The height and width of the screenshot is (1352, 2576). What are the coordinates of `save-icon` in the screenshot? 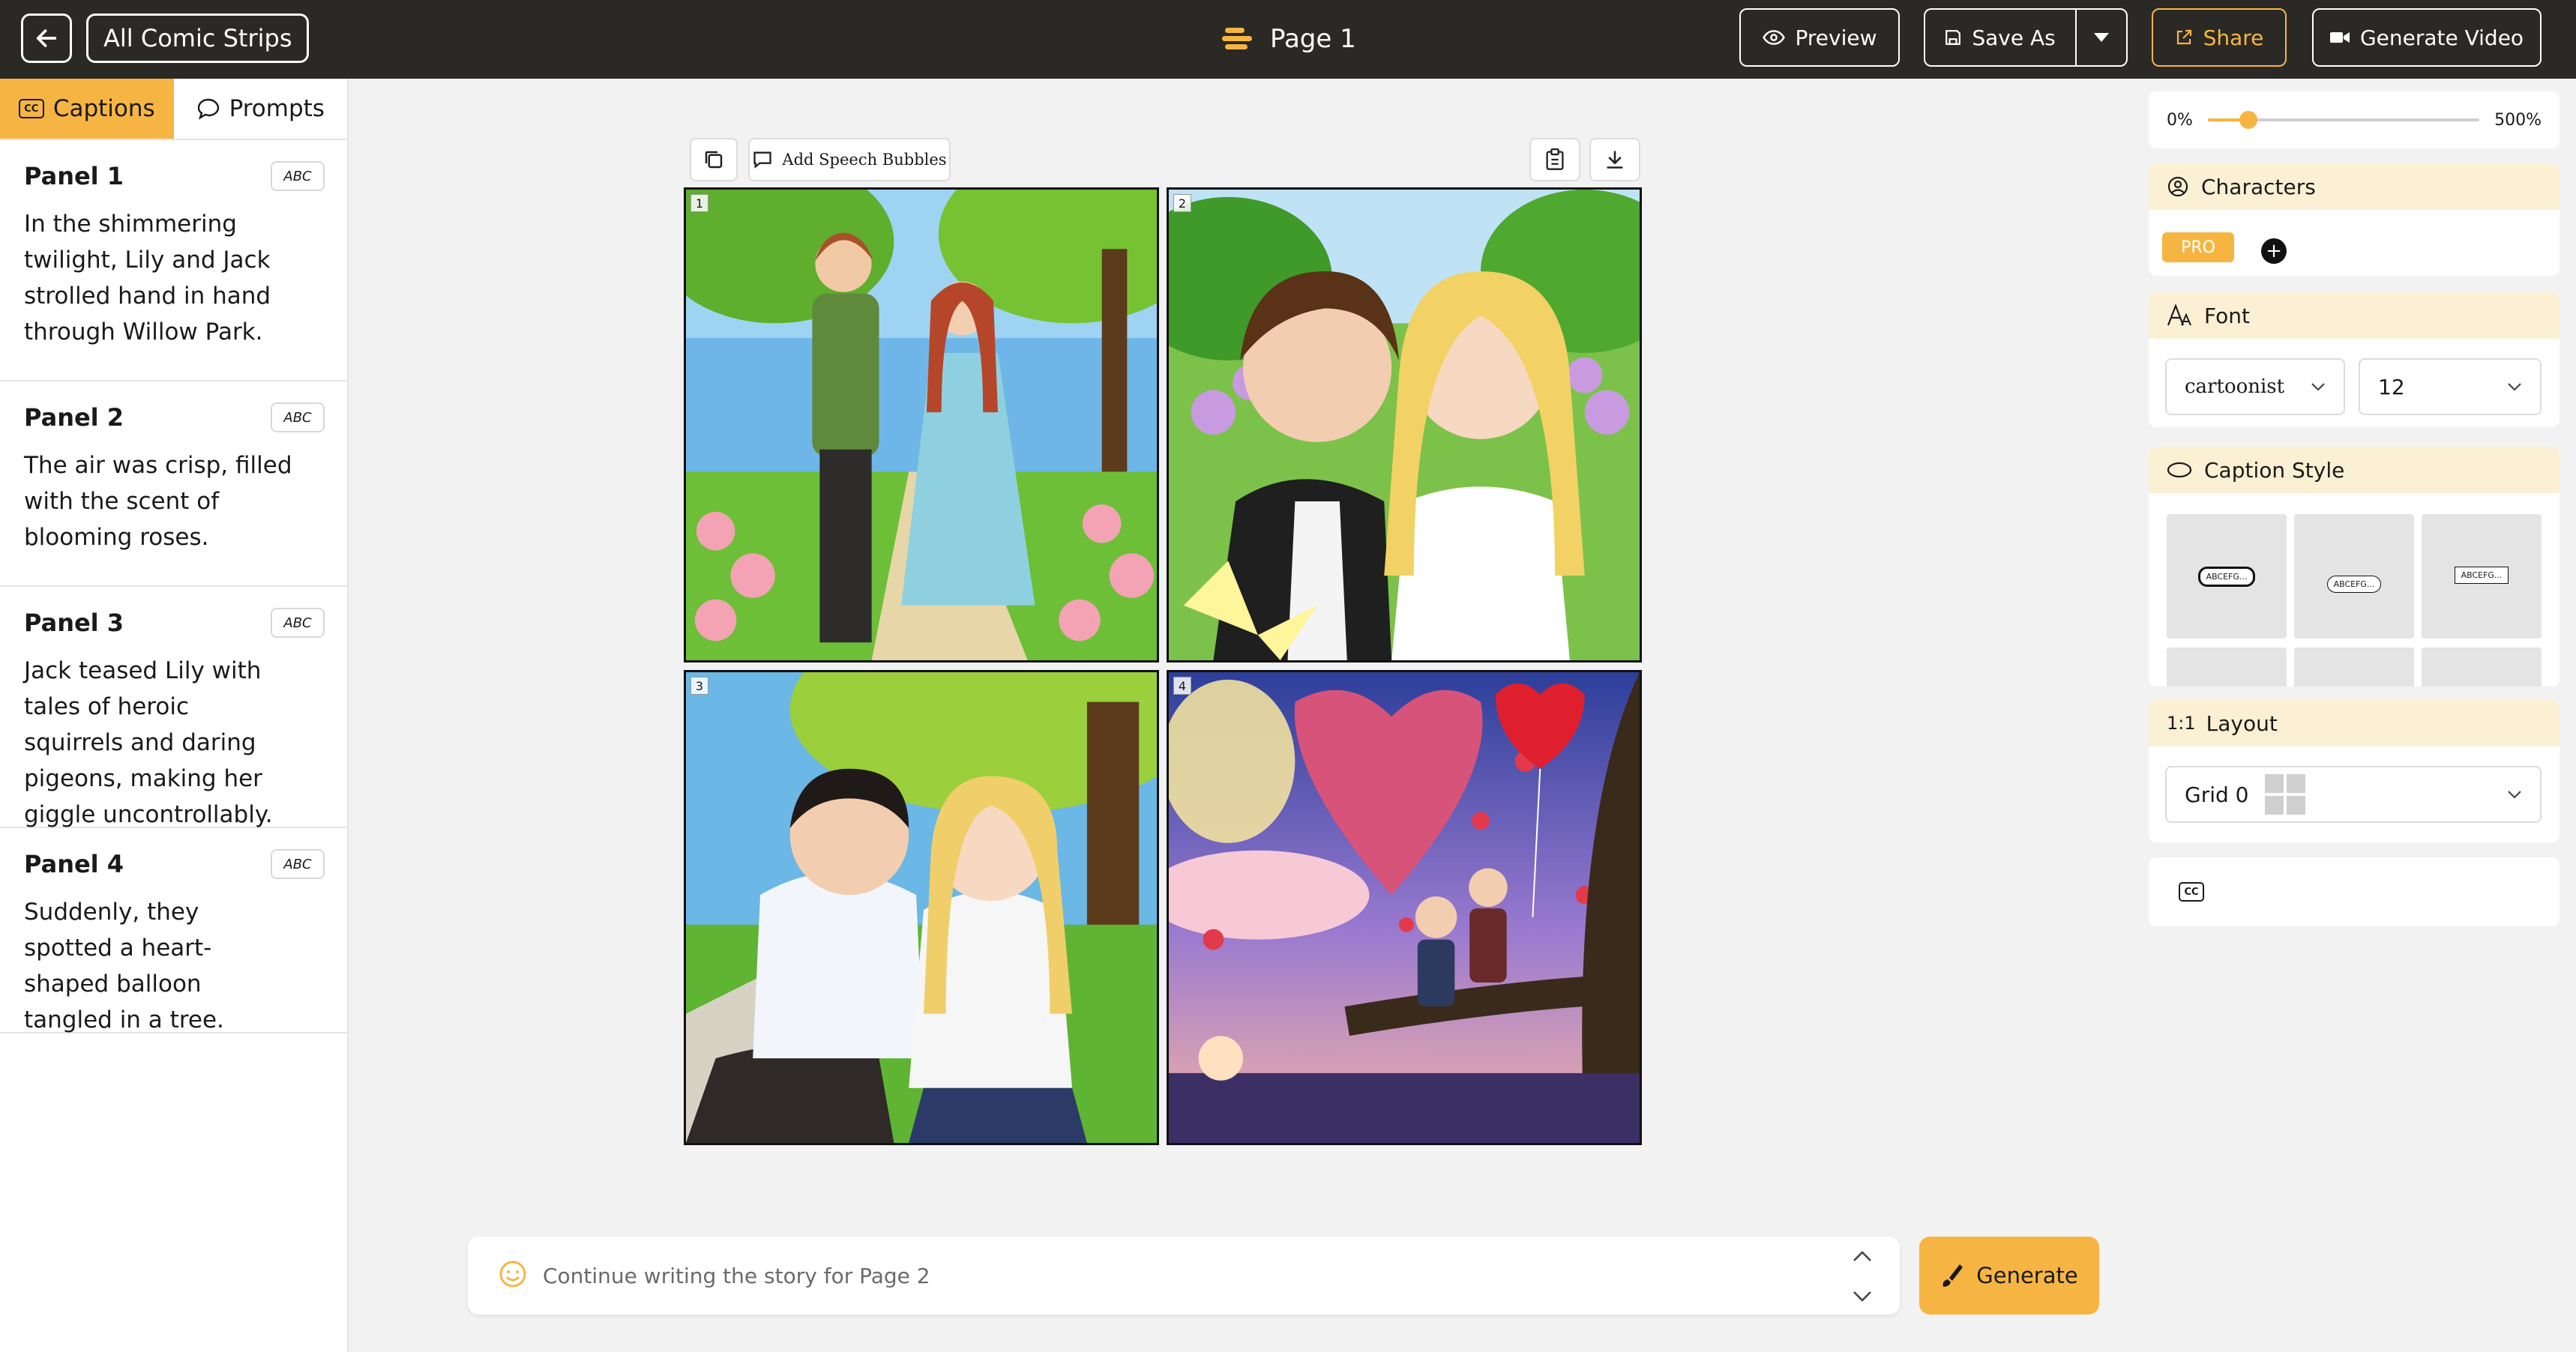 It's located at (1953, 37).